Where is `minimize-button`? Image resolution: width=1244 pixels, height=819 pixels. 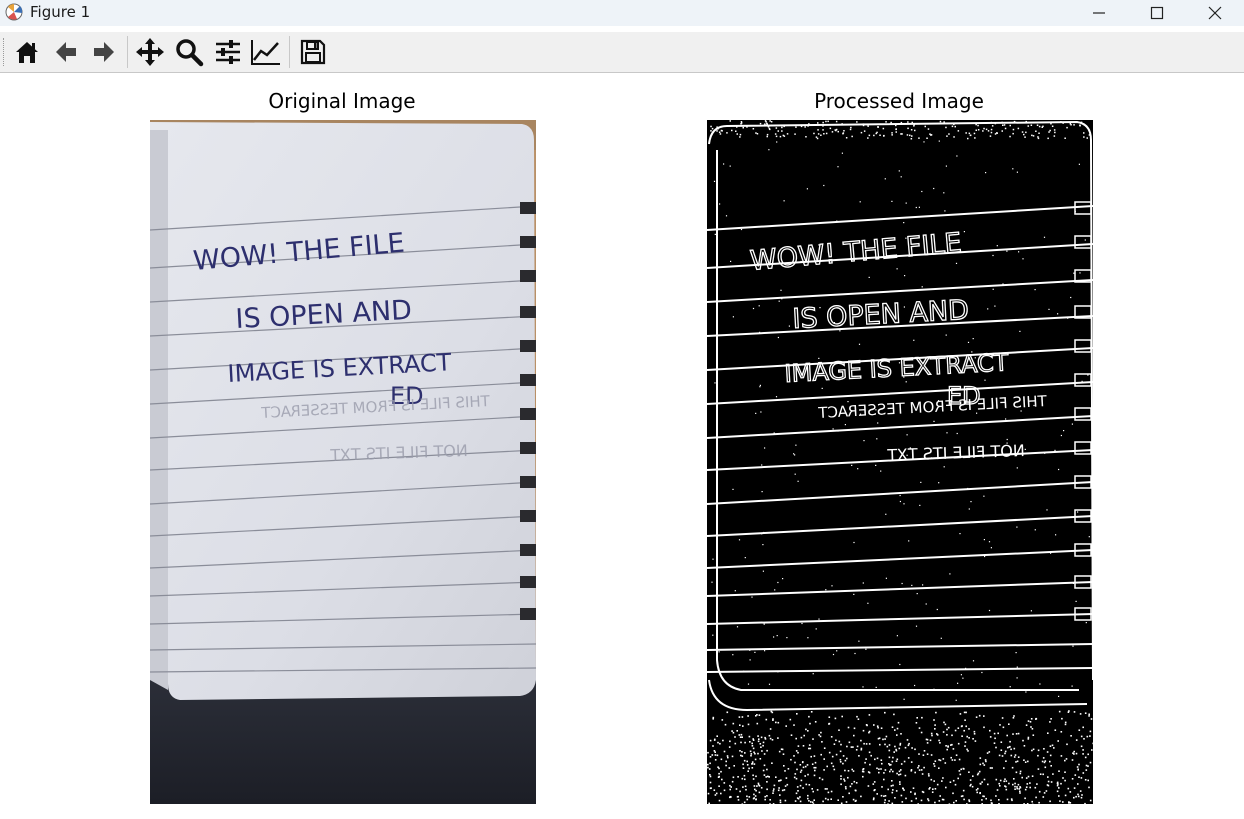
minimize-button is located at coordinates (1099, 13).